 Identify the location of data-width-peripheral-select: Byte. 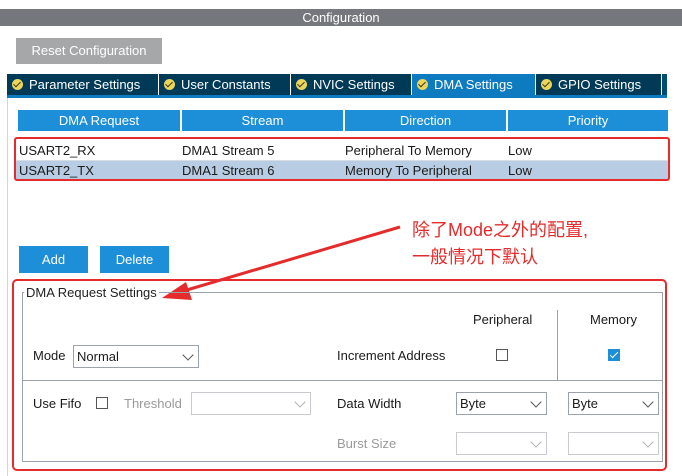
(501, 403).